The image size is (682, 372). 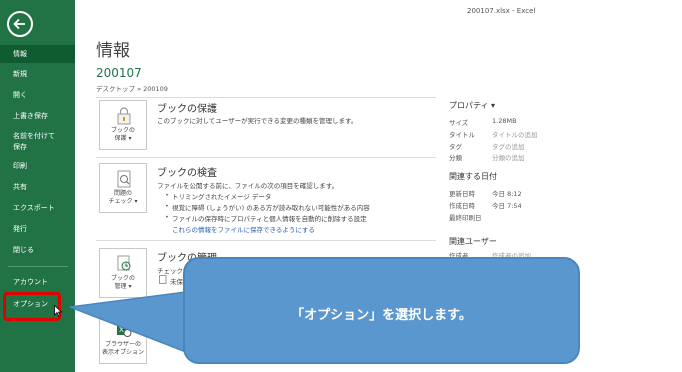 What do you see at coordinates (132, 89) in the screenshot?
I see `file-path: デスクトップ » 200109` at bounding box center [132, 89].